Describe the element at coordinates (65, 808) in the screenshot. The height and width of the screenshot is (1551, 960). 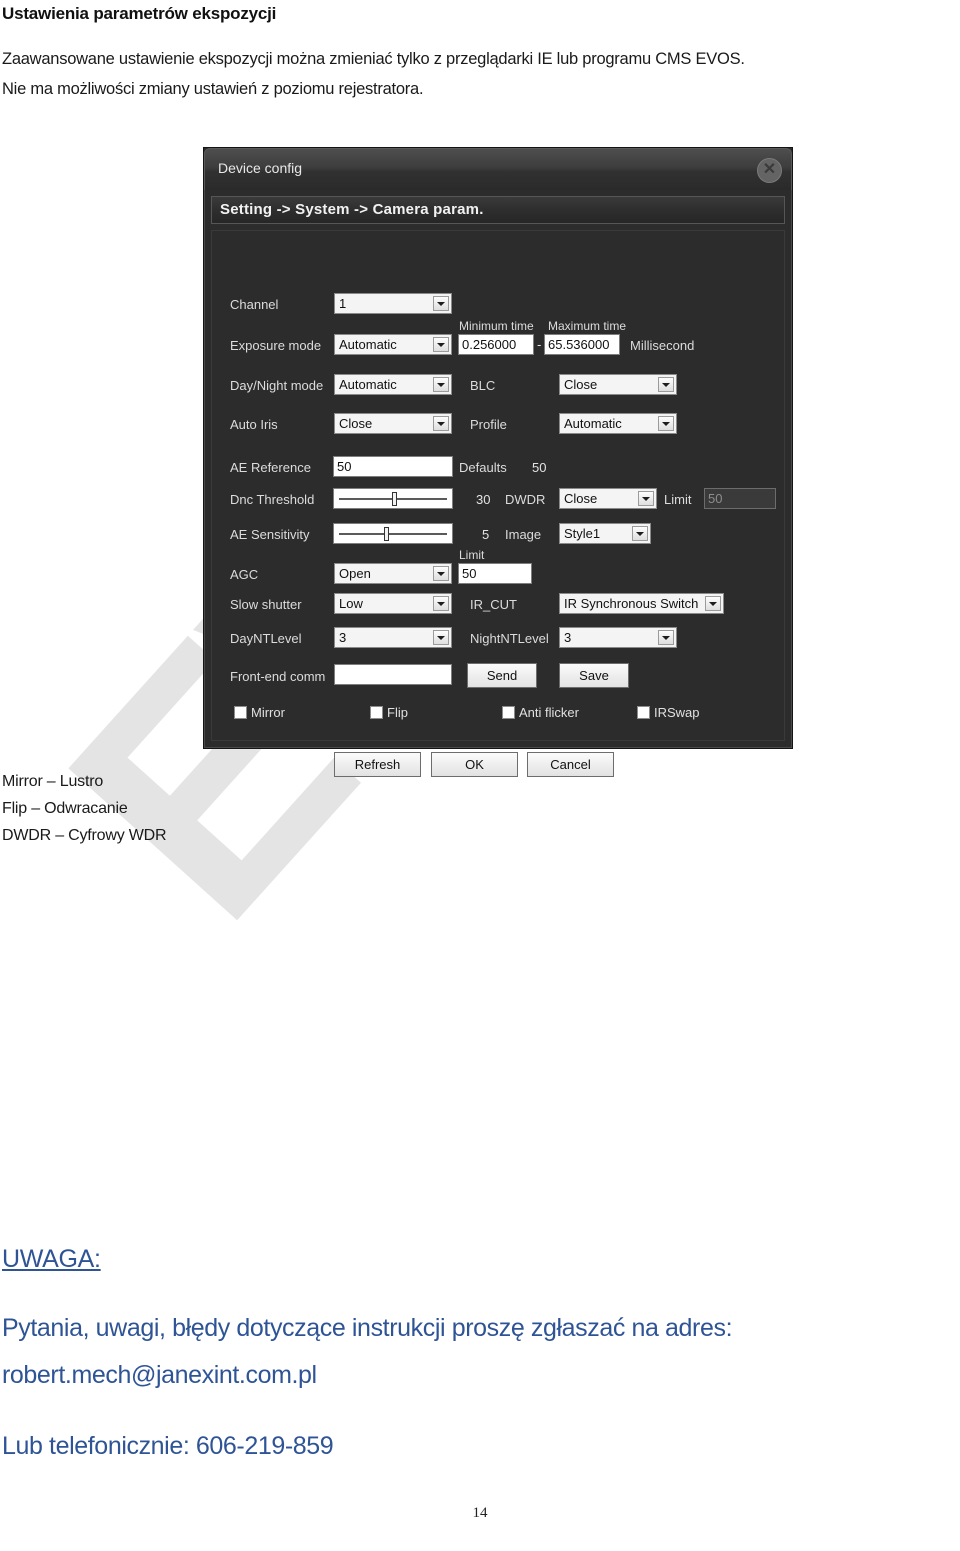
I see `legend-line-flip: Flip – Odwracanie` at that location.